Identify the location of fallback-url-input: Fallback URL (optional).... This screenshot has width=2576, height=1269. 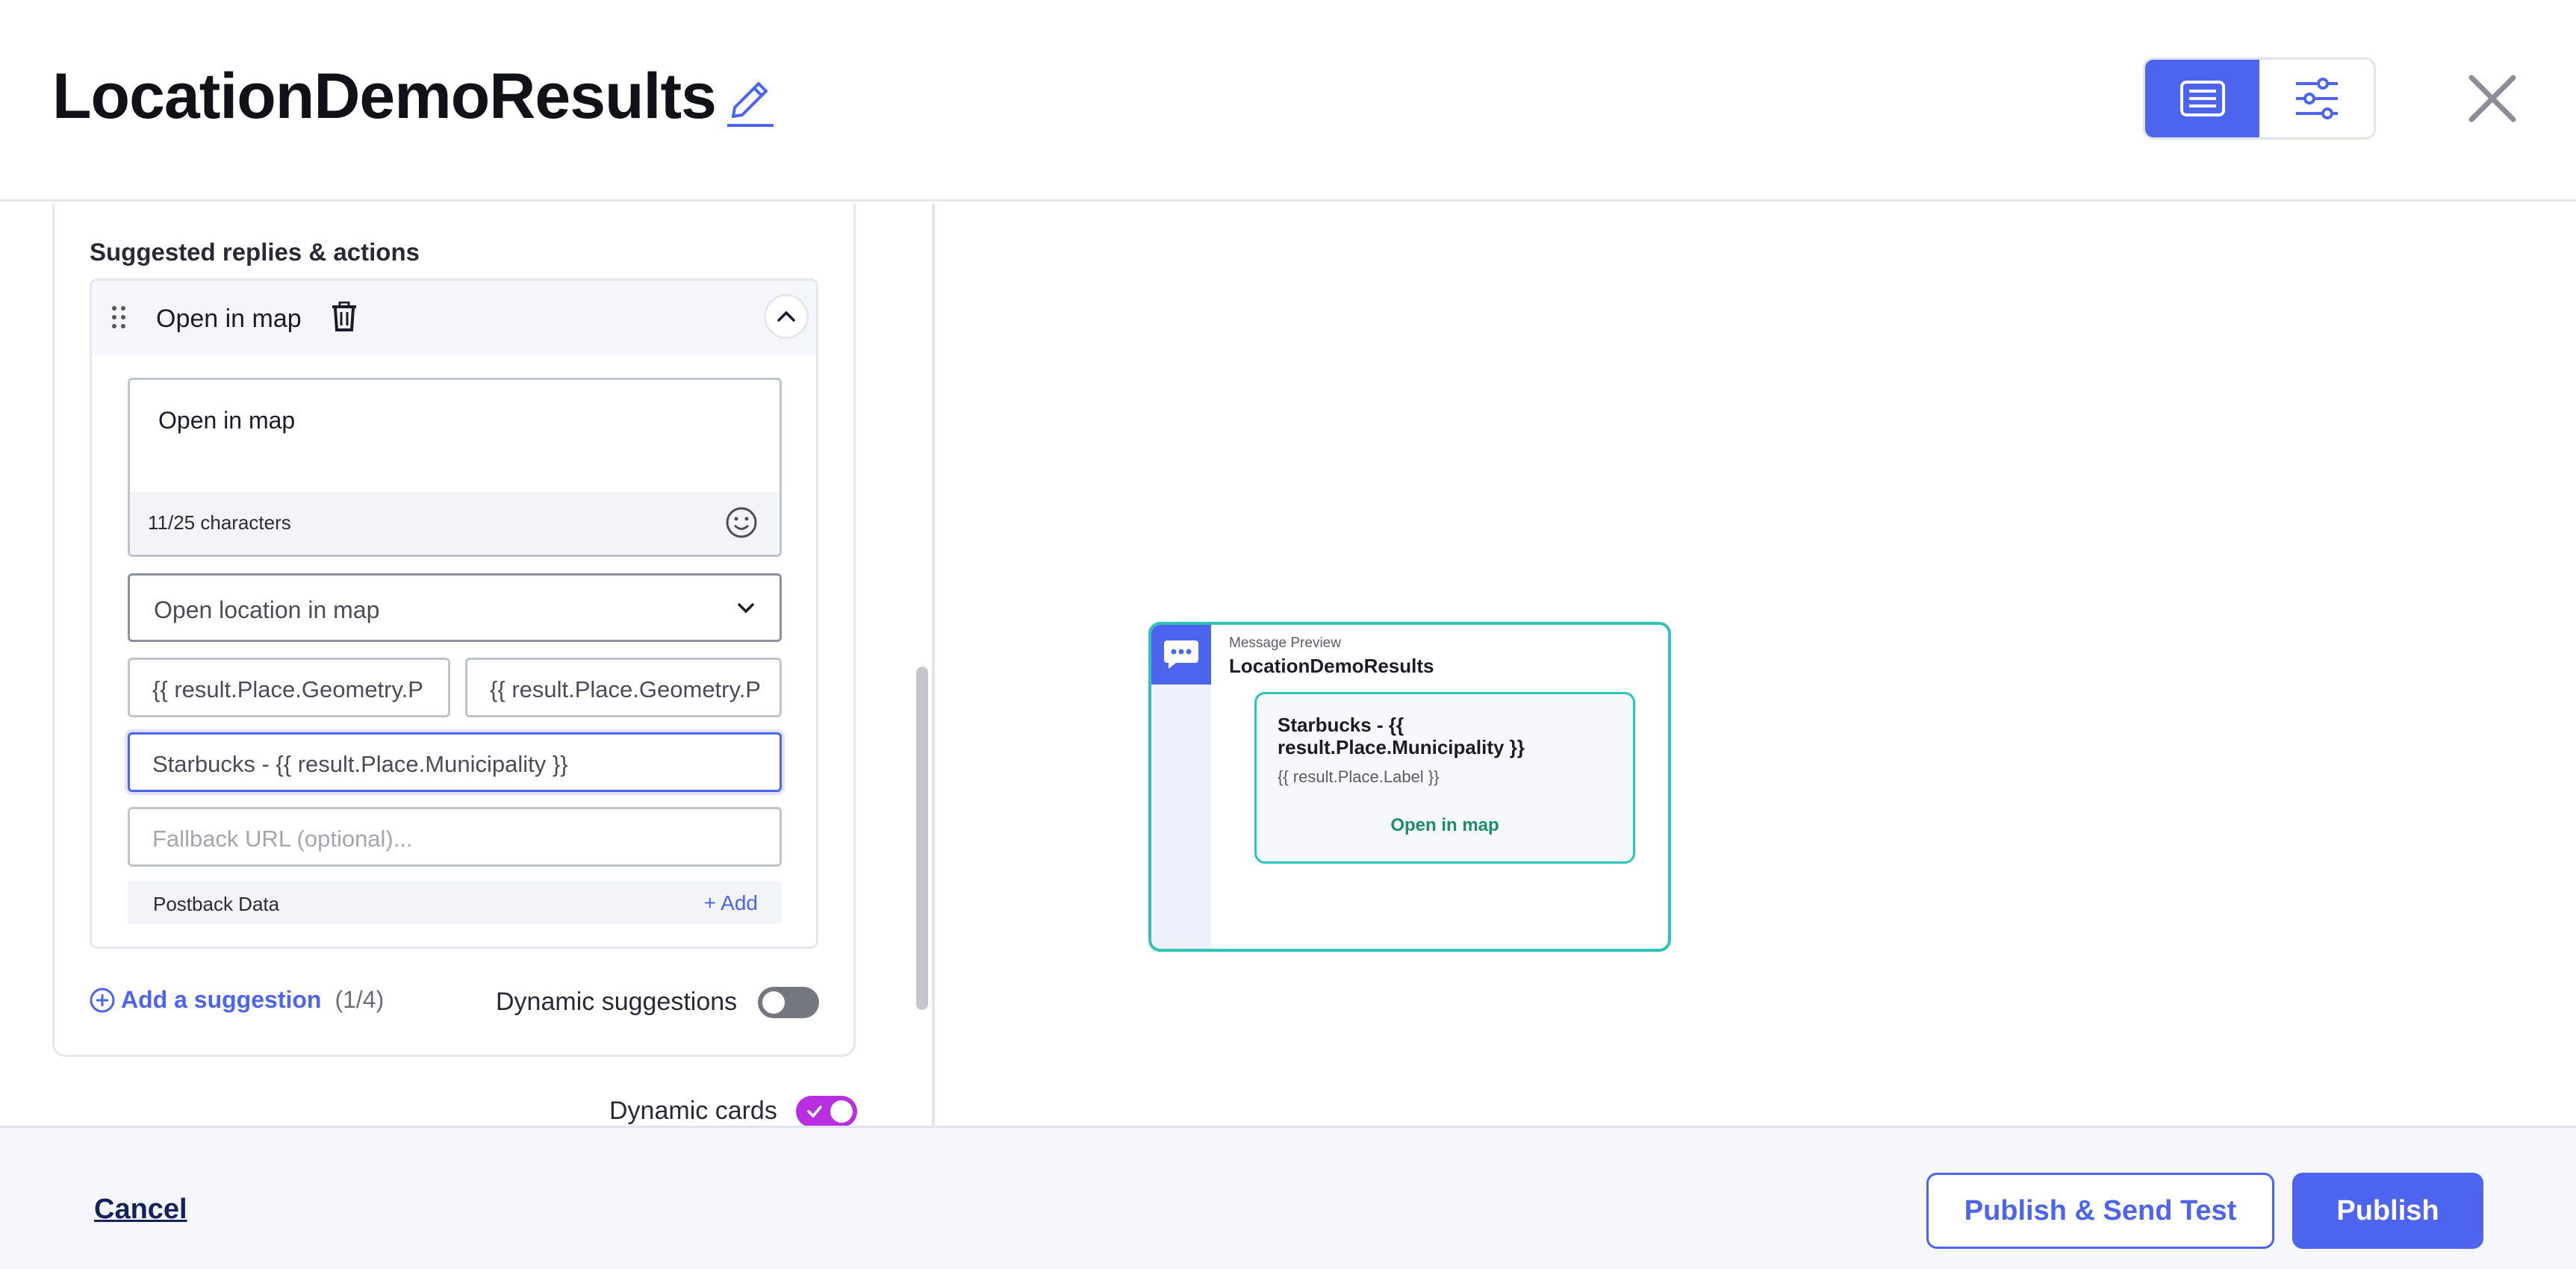
(455, 837).